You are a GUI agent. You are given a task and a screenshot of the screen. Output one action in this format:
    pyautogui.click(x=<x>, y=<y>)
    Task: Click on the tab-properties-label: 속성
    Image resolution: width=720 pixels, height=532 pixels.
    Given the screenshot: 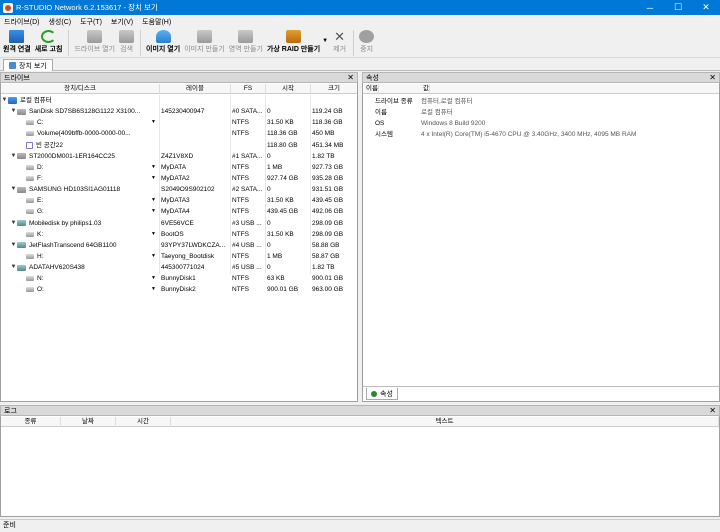 What is the action you would take?
    pyautogui.click(x=386, y=394)
    